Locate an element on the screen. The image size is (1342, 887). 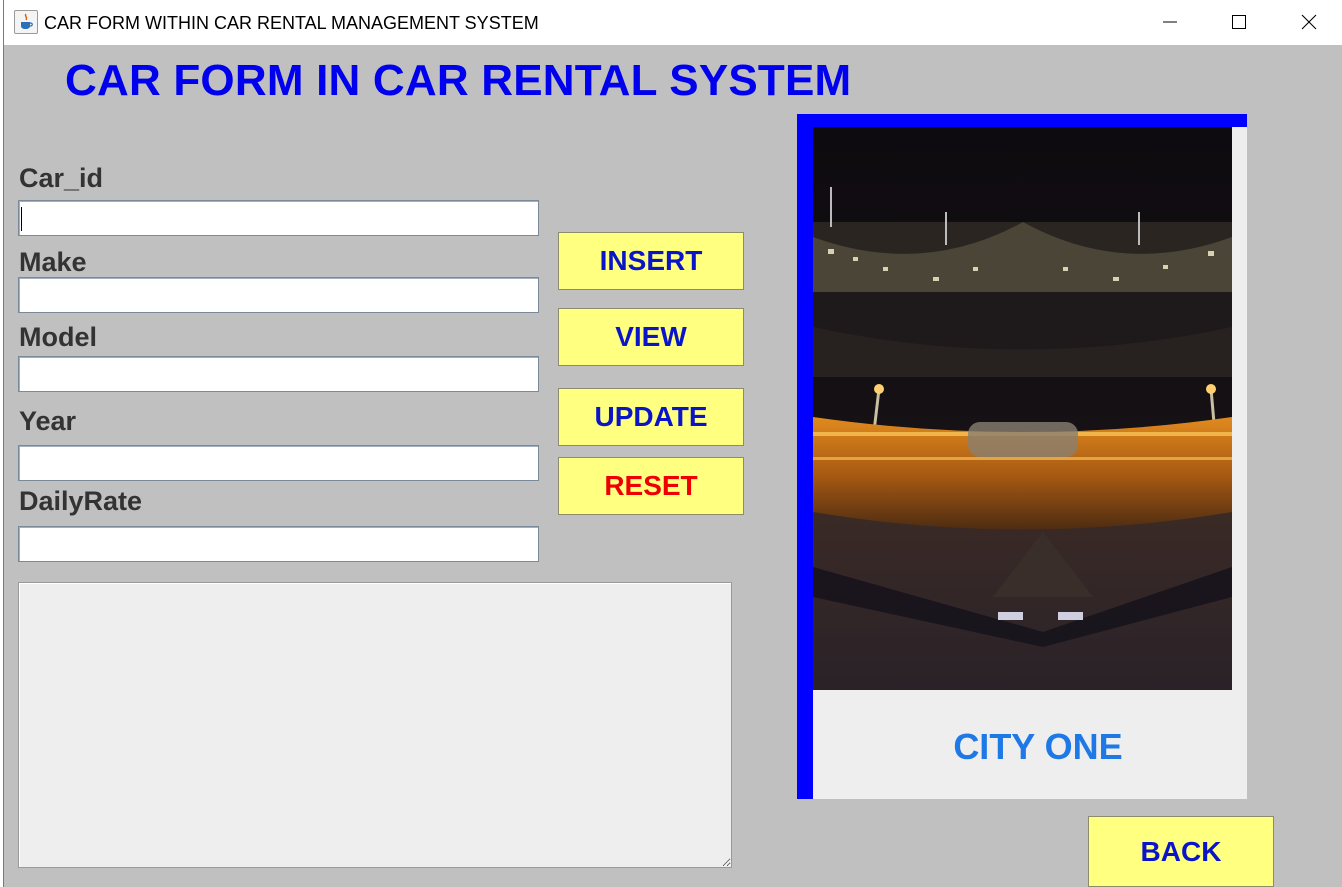
close-icon is located at coordinates (1309, 22).